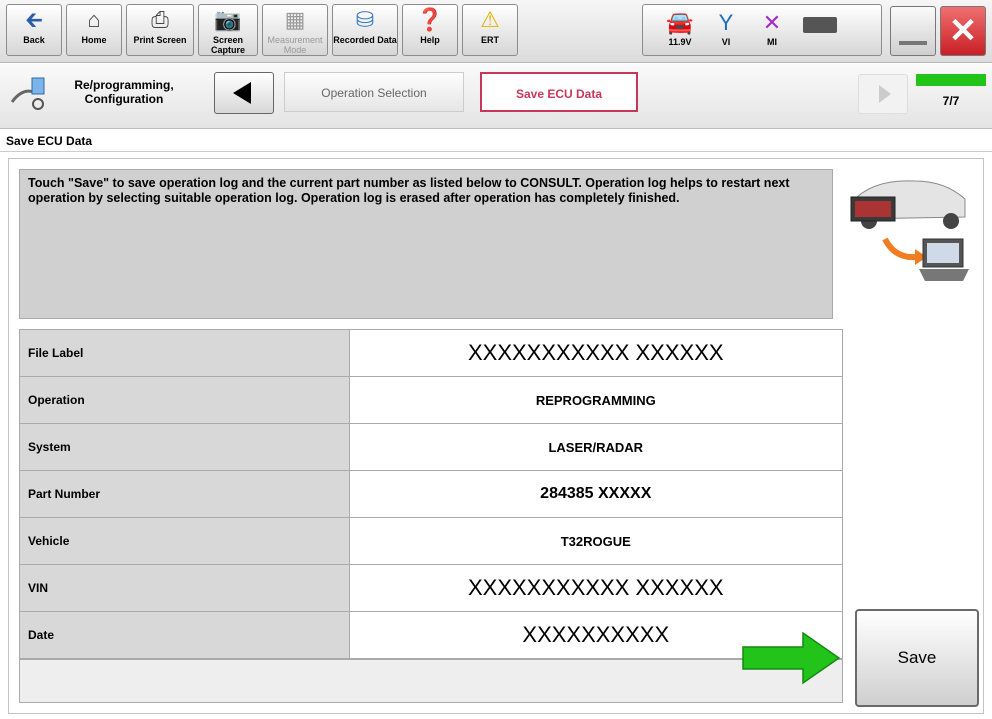  What do you see at coordinates (160, 19) in the screenshot?
I see `printer-icon: ⎙` at bounding box center [160, 19].